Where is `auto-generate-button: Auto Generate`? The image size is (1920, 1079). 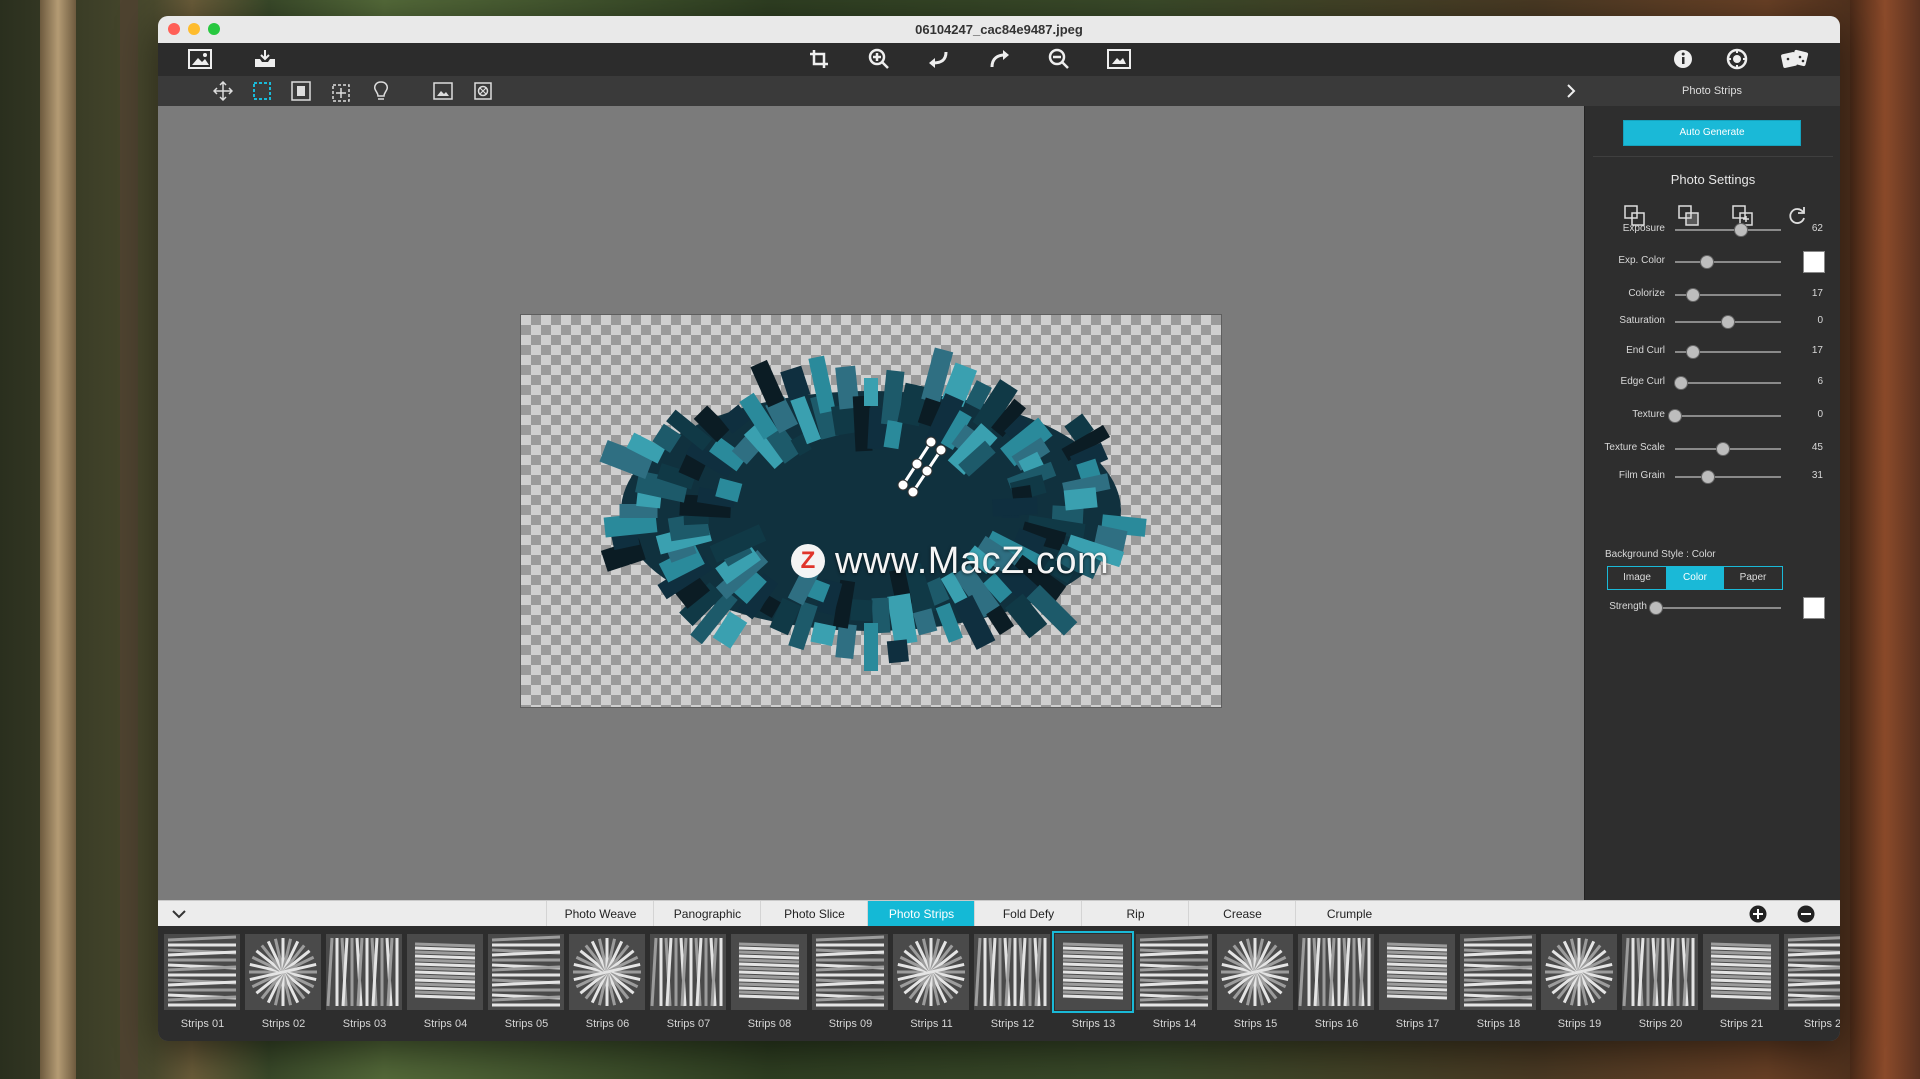 auto-generate-button: Auto Generate is located at coordinates (1712, 133).